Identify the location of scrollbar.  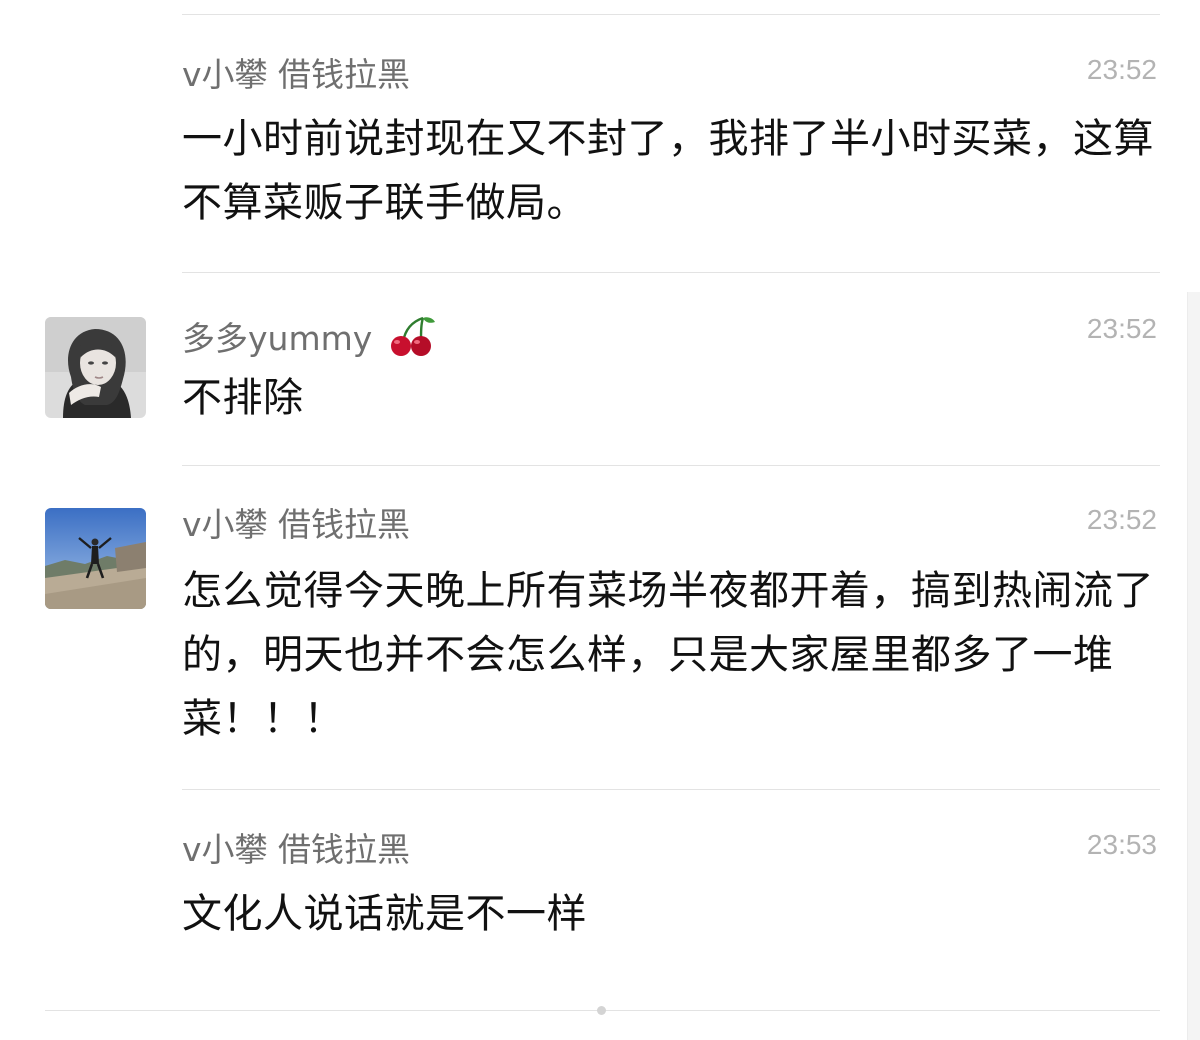
(1193, 666).